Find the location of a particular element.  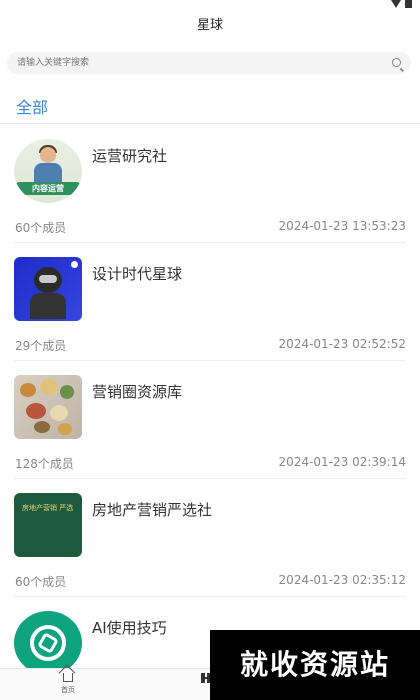

search-icon is located at coordinates (396, 62).